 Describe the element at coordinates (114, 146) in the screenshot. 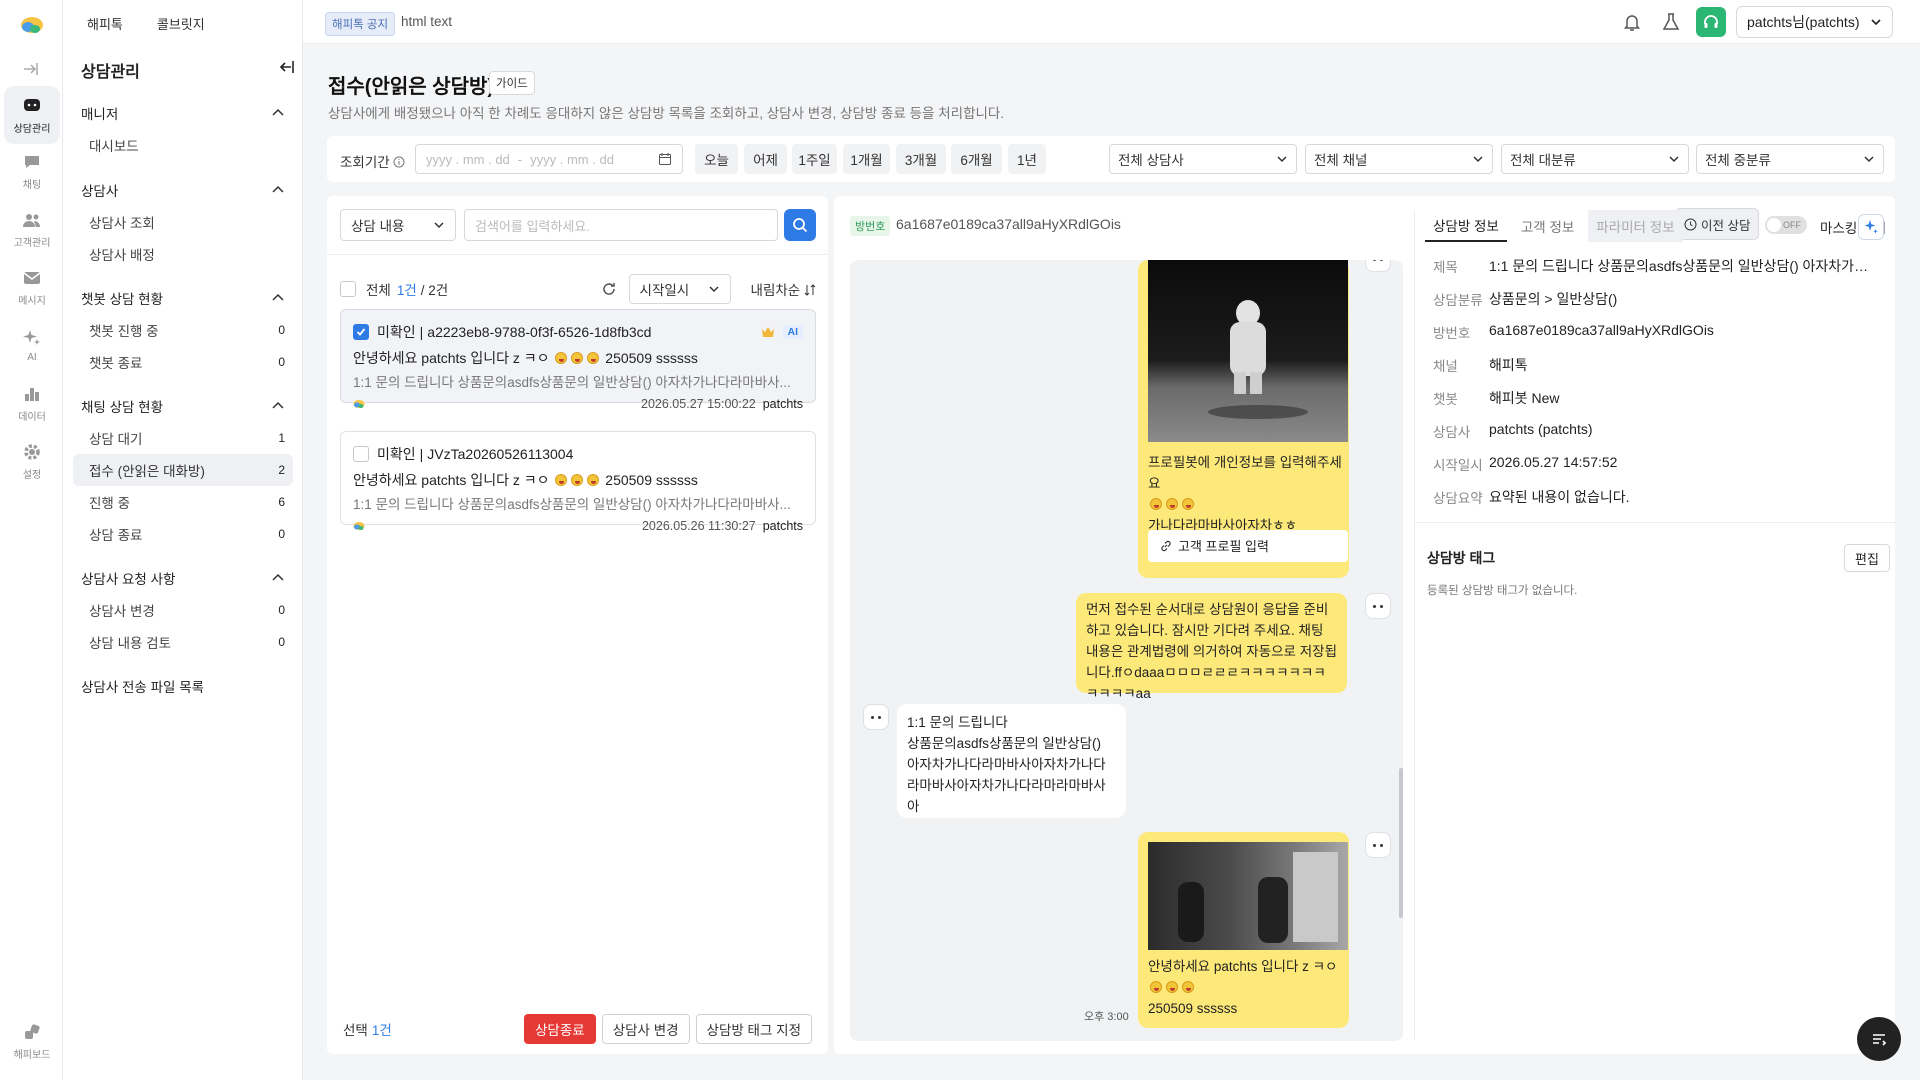

I see `menu-label: 대시보드` at that location.